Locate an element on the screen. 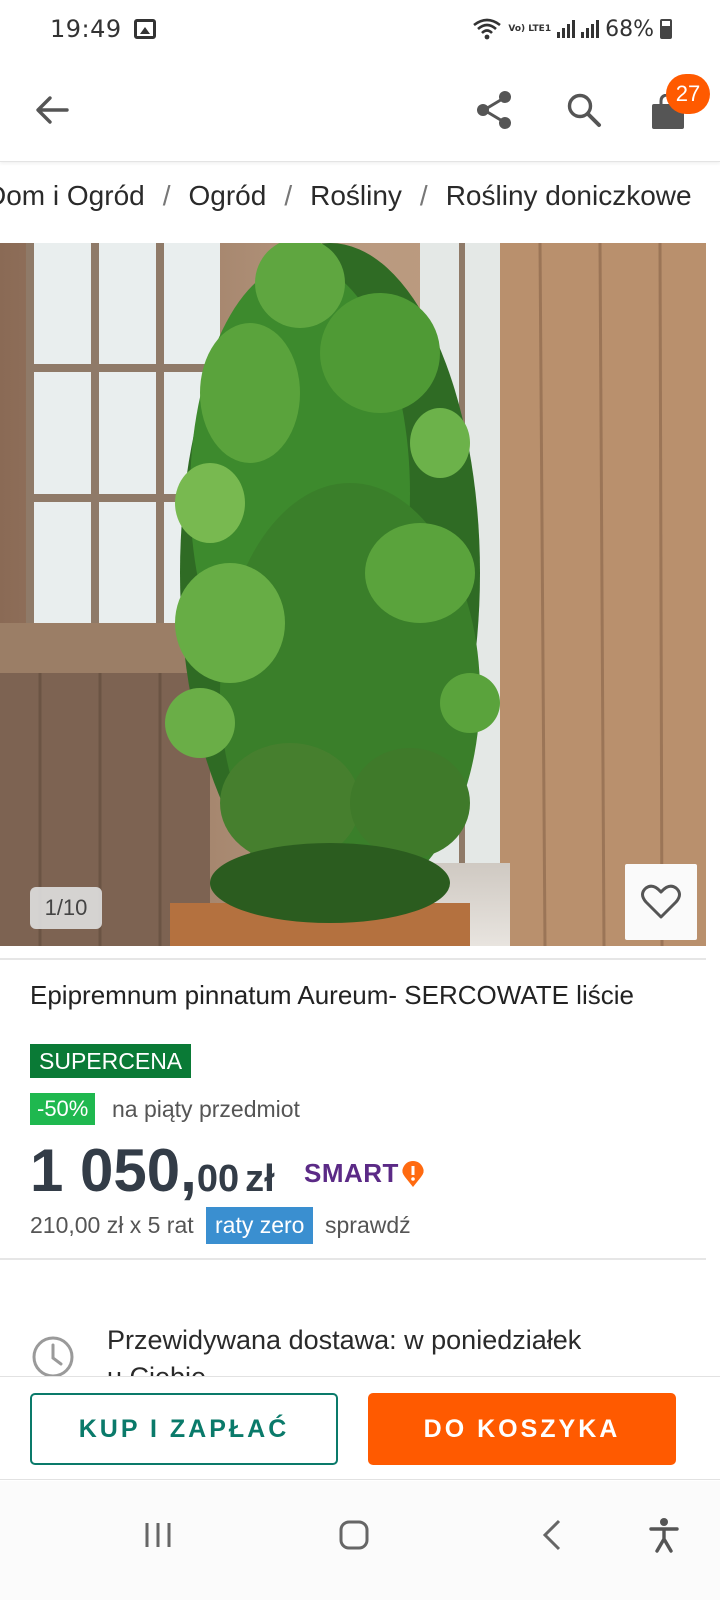  delivery-estimate: Przewidywana dostawa: w poniedziałek is located at coordinates (344, 1340).